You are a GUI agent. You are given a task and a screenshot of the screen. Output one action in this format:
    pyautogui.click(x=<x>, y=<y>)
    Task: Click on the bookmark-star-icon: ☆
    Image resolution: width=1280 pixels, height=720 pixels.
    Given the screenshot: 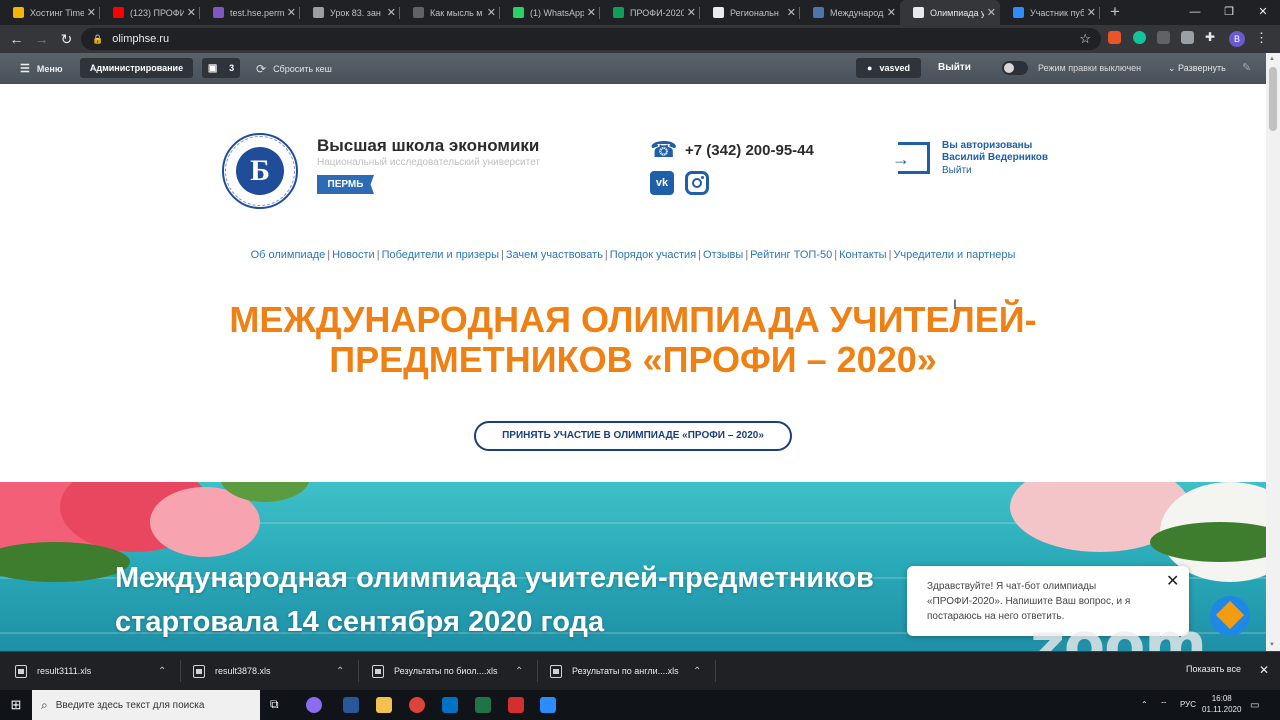 What is the action you would take?
    pyautogui.click(x=1085, y=39)
    